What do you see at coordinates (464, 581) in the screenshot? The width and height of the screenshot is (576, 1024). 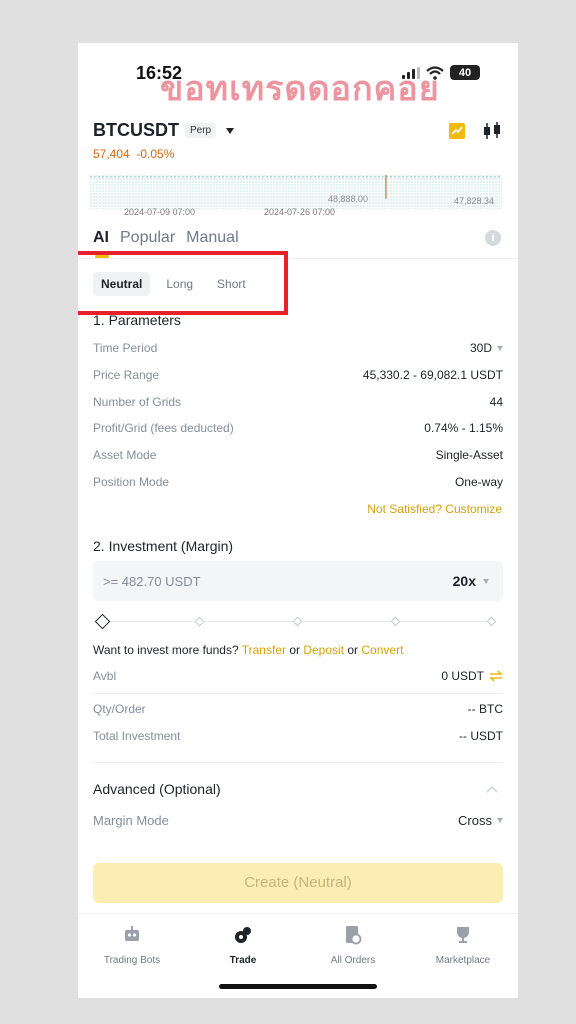 I see `leverage-value: 20x` at bounding box center [464, 581].